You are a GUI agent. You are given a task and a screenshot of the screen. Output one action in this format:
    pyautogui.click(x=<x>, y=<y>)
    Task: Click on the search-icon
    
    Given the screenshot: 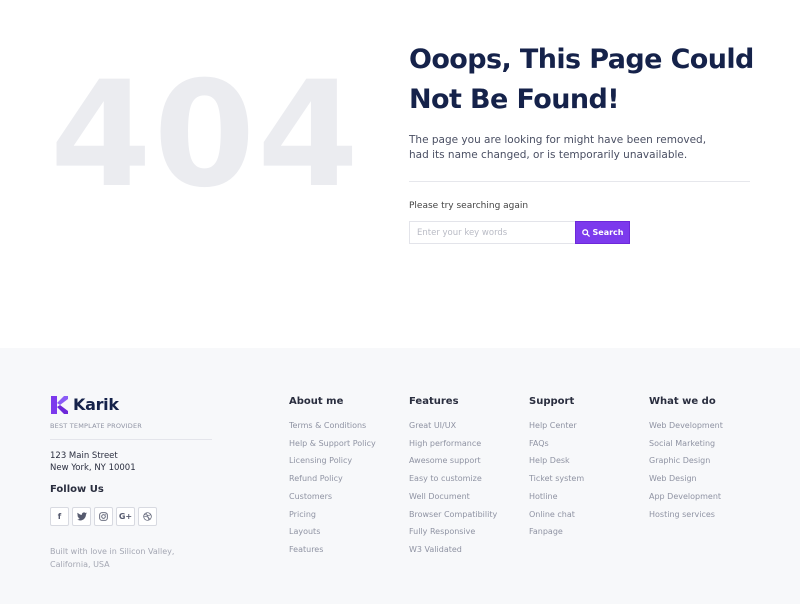 What is the action you would take?
    pyautogui.click(x=585, y=232)
    